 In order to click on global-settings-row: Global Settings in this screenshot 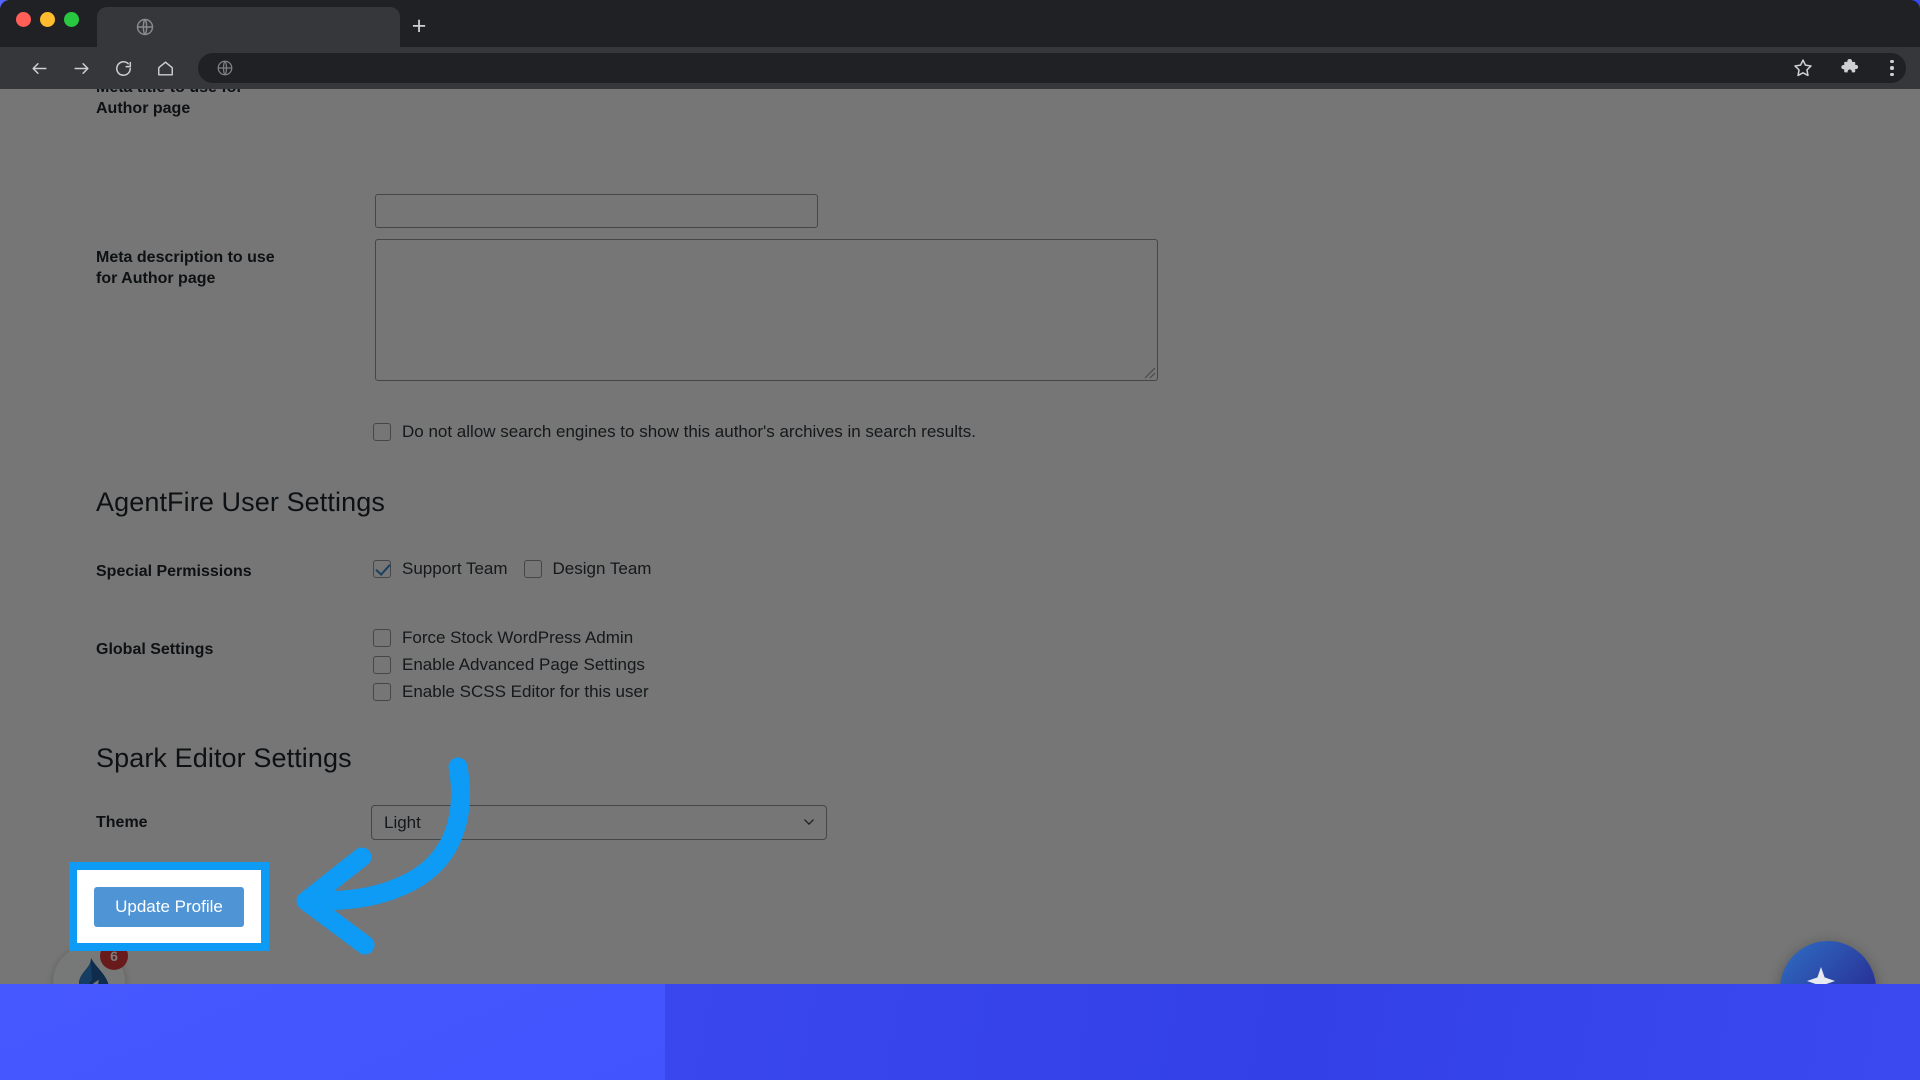, I will do `click(198, 649)`.